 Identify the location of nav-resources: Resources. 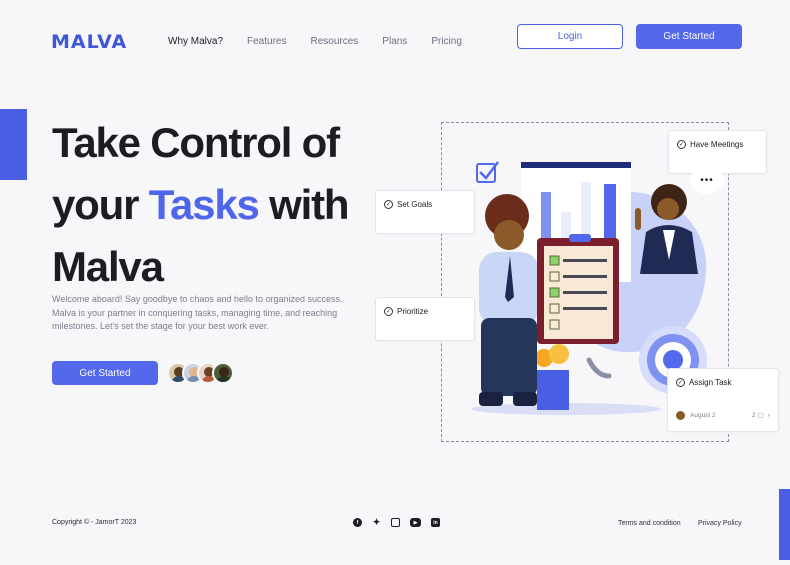
(334, 41).